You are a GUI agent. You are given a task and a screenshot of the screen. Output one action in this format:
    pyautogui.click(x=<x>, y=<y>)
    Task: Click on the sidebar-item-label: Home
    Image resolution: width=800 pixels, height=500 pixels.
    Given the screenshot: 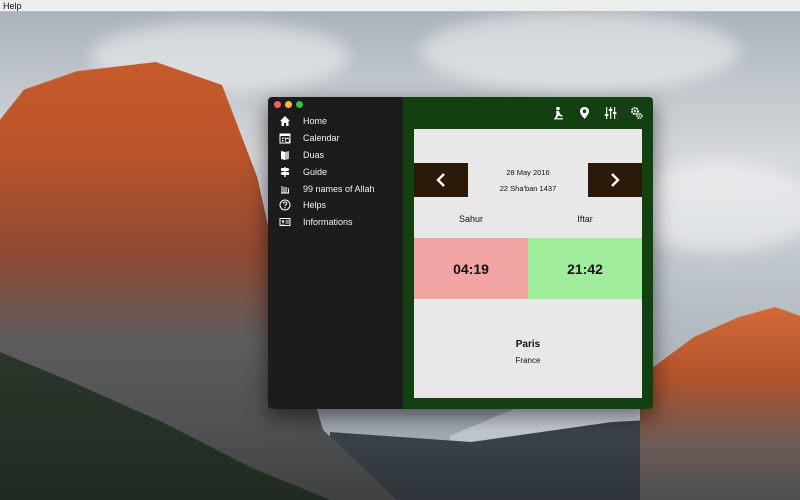 What is the action you would take?
    pyautogui.click(x=315, y=121)
    